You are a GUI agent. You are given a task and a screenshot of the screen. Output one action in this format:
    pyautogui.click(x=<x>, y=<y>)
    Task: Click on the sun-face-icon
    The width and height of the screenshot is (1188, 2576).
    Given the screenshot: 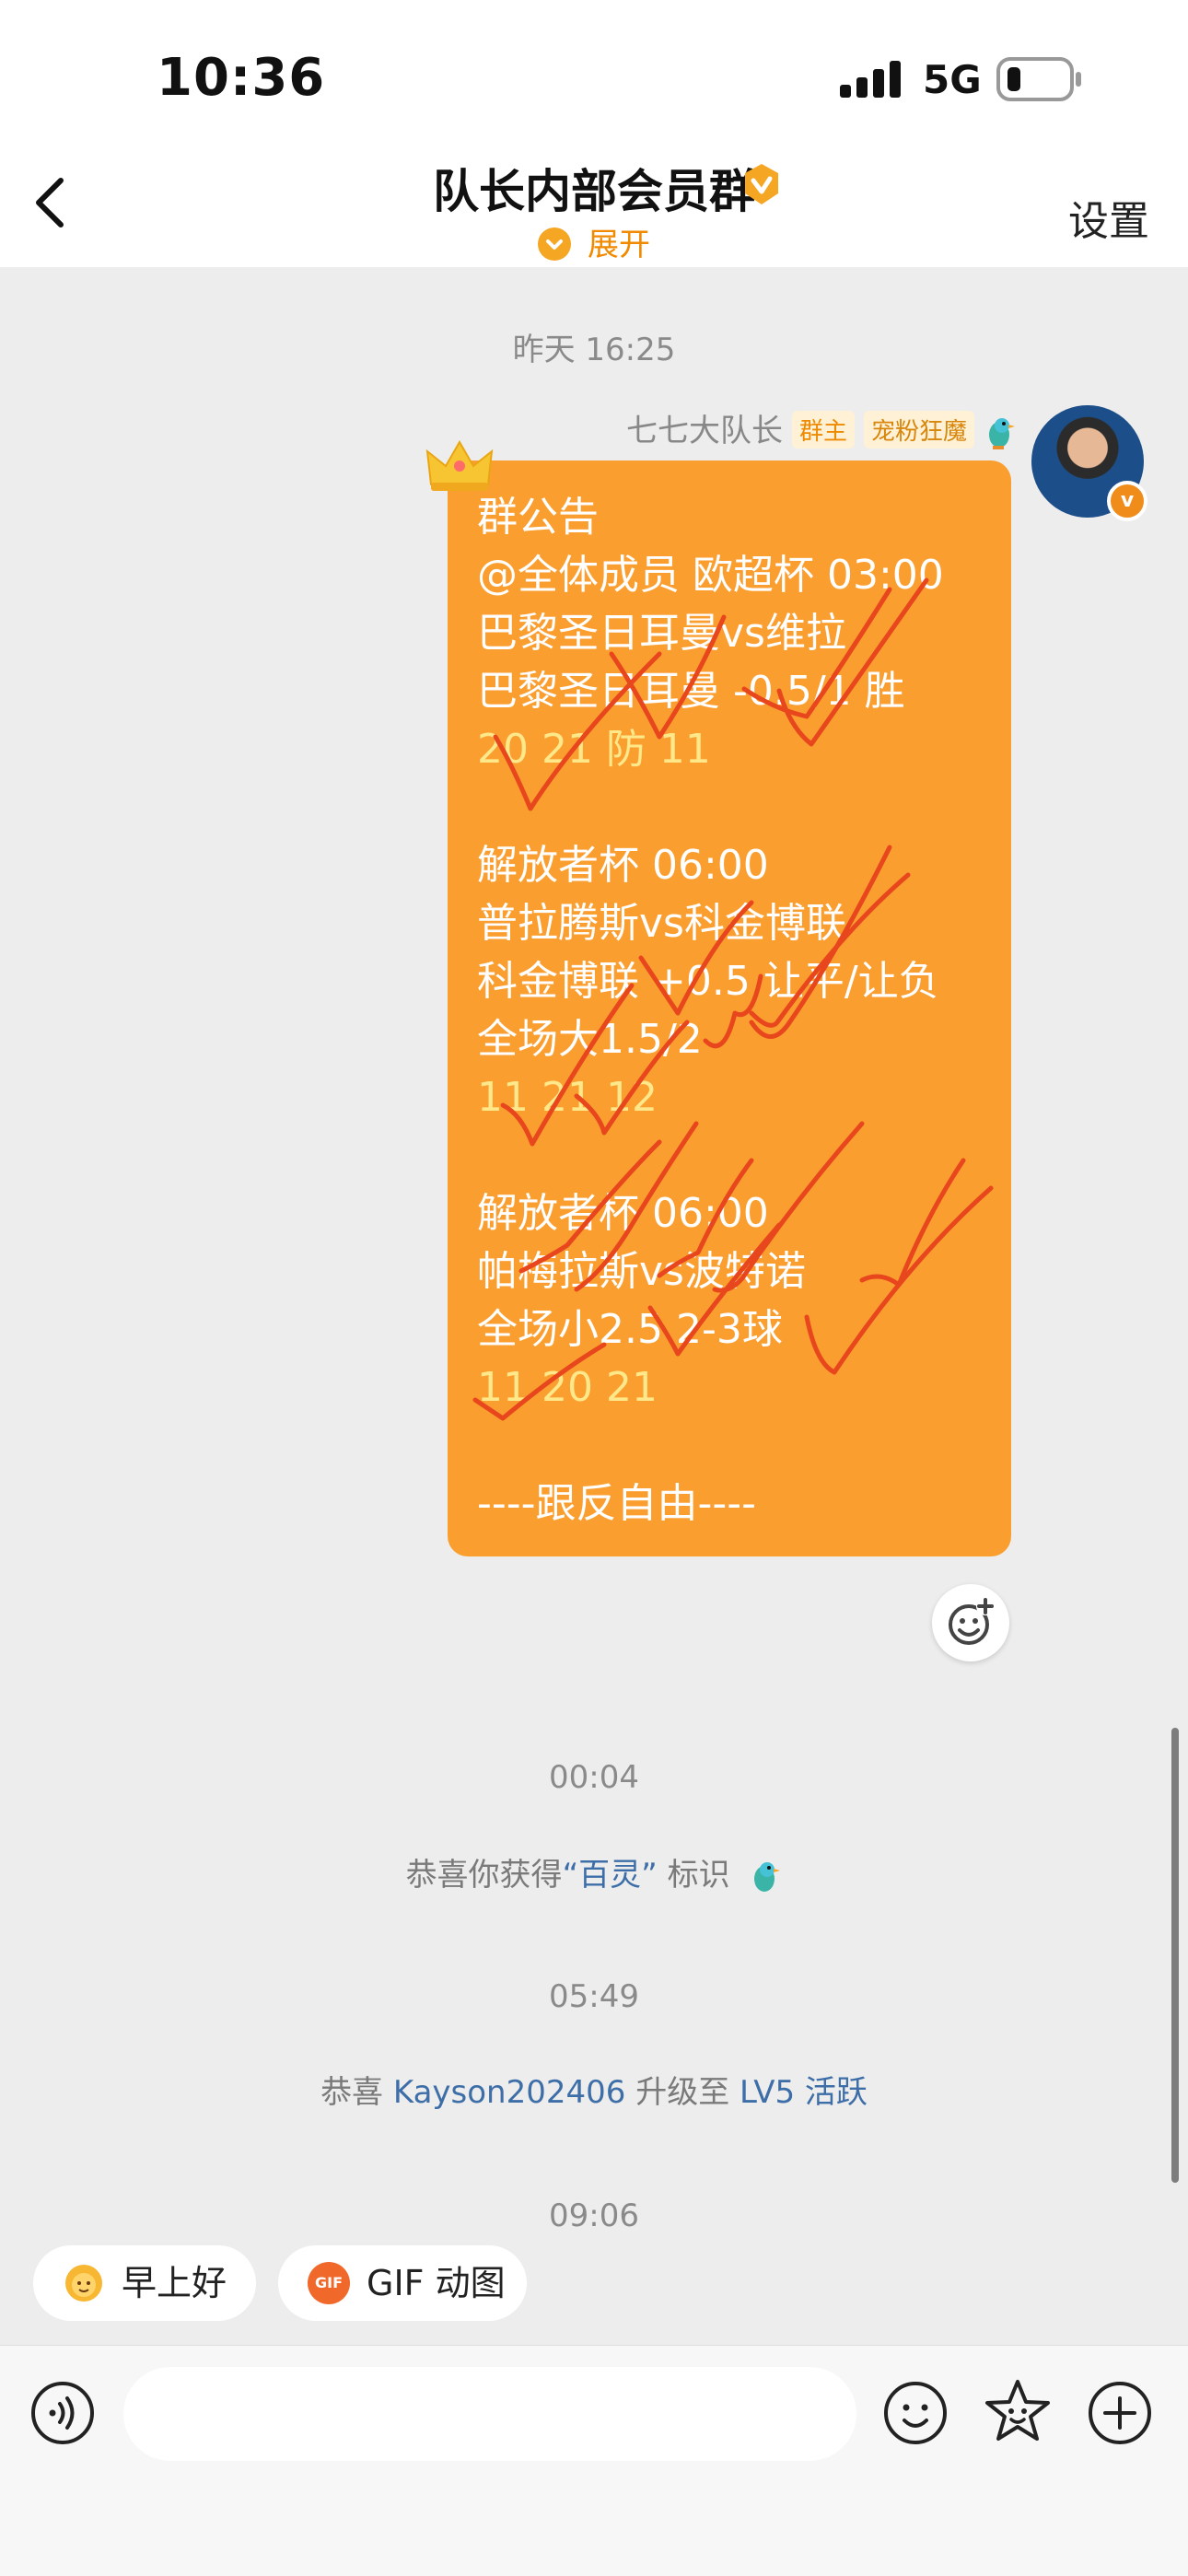 What is the action you would take?
    pyautogui.click(x=83, y=2283)
    